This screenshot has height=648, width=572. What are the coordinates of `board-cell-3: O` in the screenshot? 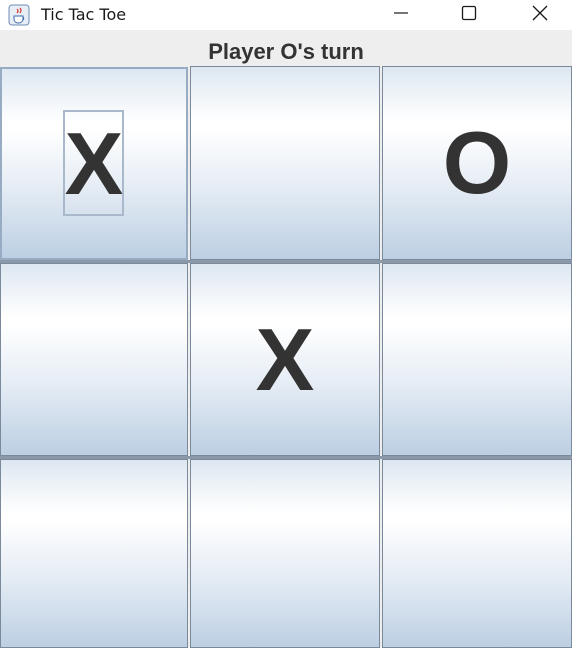 It's located at (477, 163).